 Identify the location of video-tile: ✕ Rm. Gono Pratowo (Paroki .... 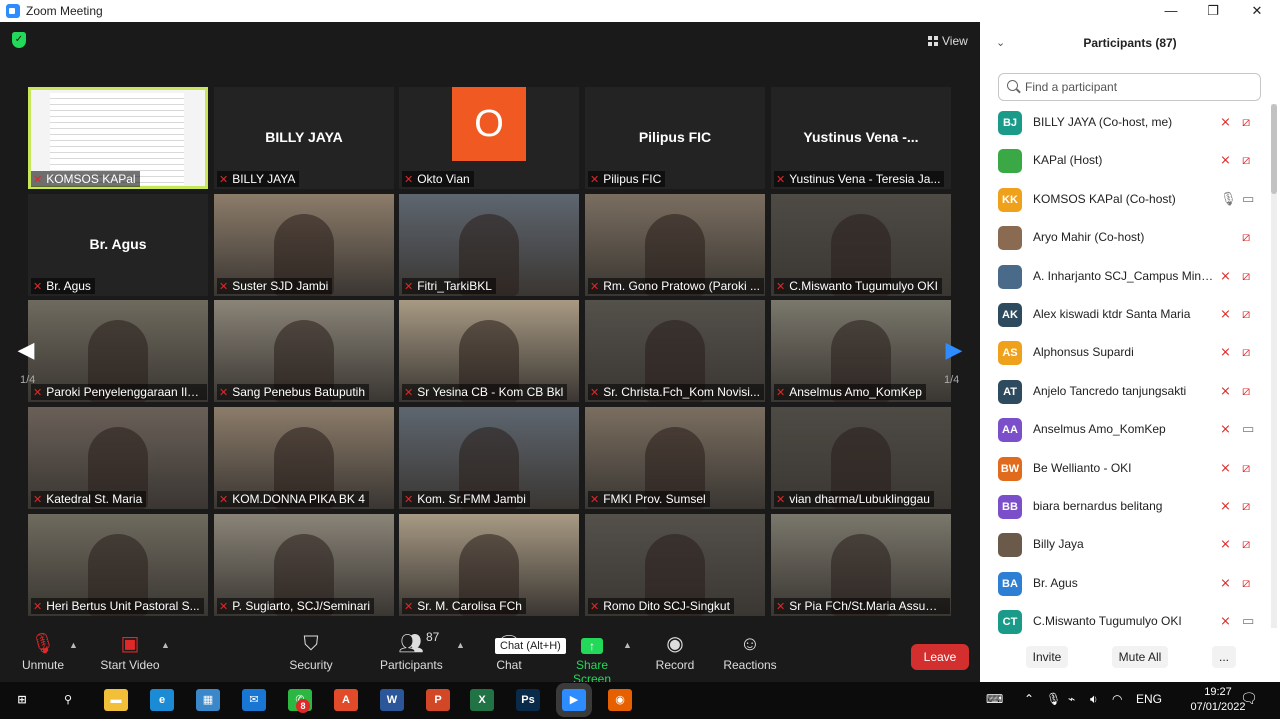
(675, 245).